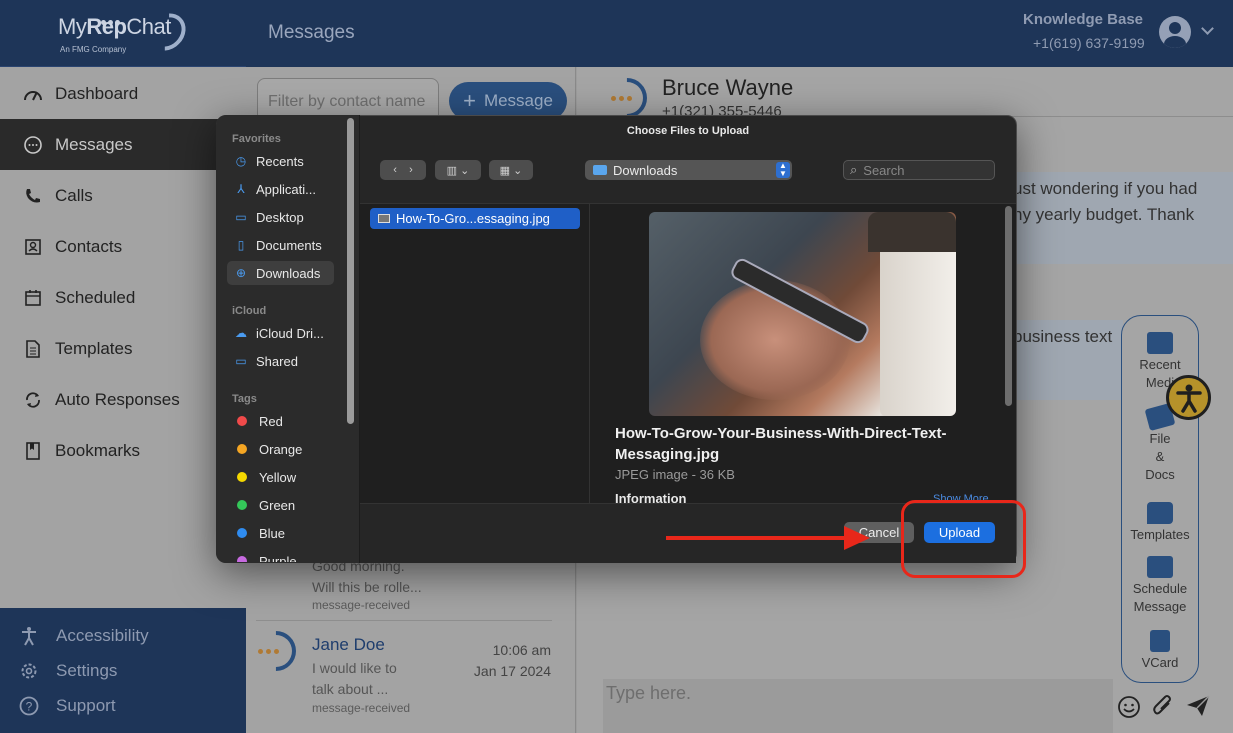 The width and height of the screenshot is (1233, 733). What do you see at coordinates (469, 100) in the screenshot?
I see `plus-icon: +` at bounding box center [469, 100].